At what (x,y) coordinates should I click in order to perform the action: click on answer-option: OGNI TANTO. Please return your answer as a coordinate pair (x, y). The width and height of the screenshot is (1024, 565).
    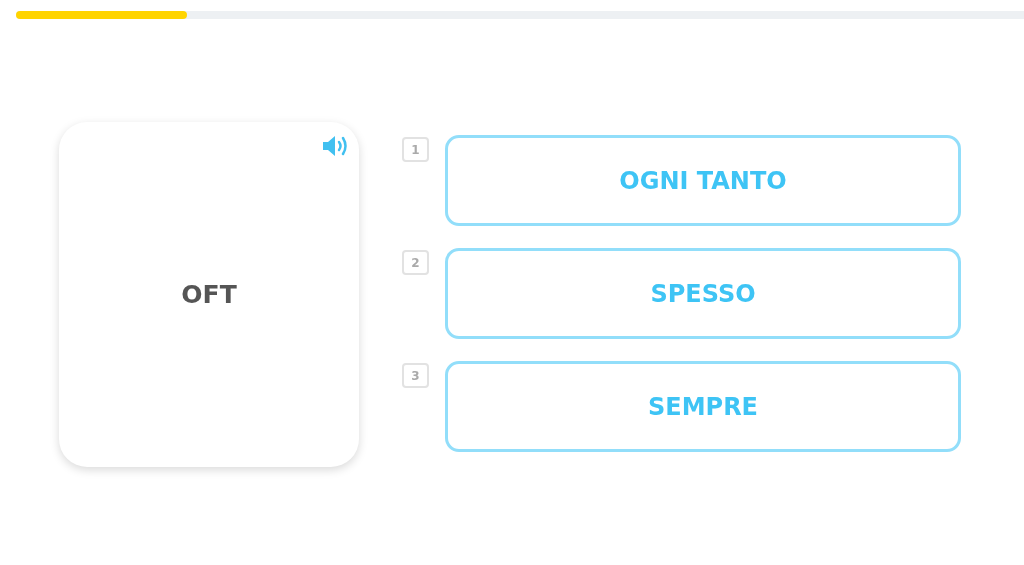
    Looking at the image, I should click on (703, 180).